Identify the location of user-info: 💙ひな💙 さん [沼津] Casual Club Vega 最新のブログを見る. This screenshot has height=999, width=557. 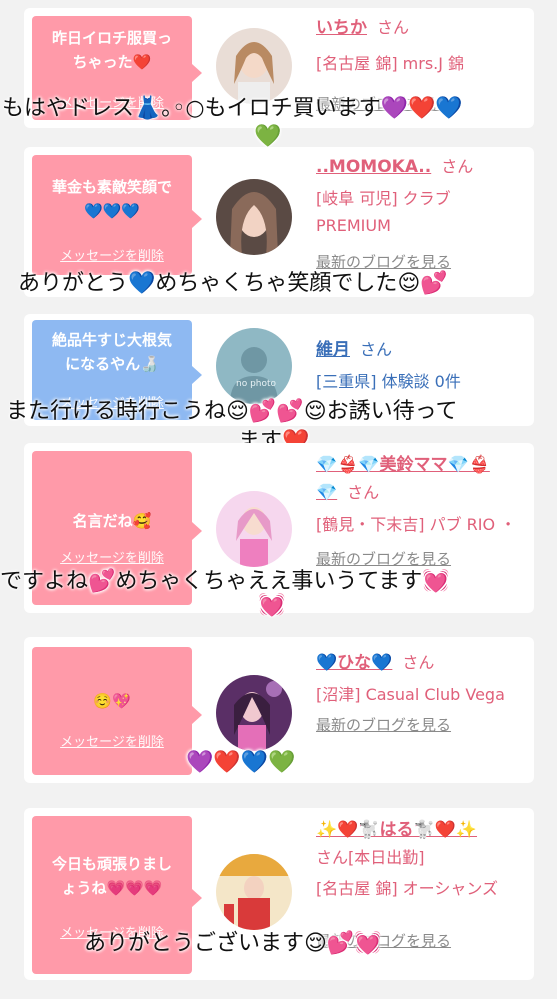
(421, 694).